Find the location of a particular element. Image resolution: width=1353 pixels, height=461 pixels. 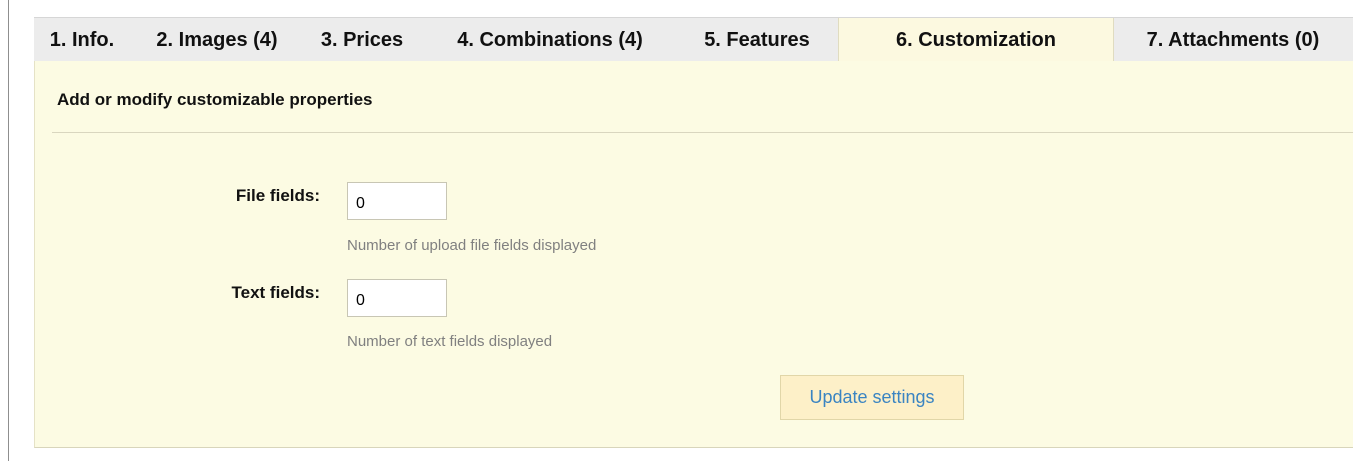

tab-prices: 3. Prices is located at coordinates (362, 40).